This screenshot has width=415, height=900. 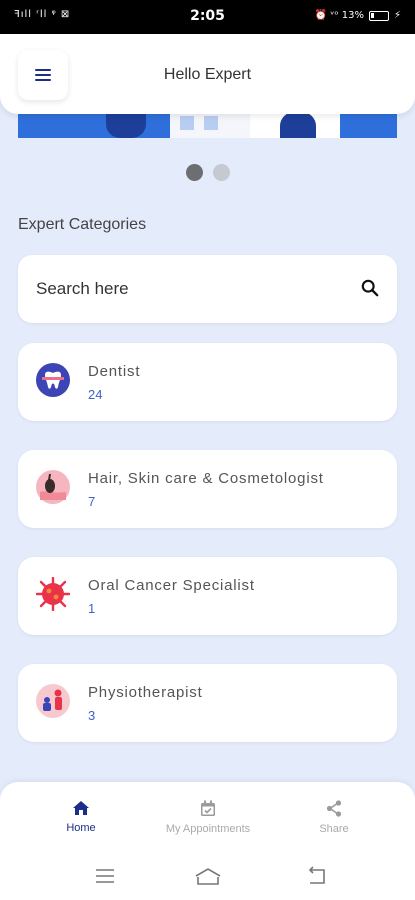 I want to click on category-count: 1, so click(x=92, y=608).